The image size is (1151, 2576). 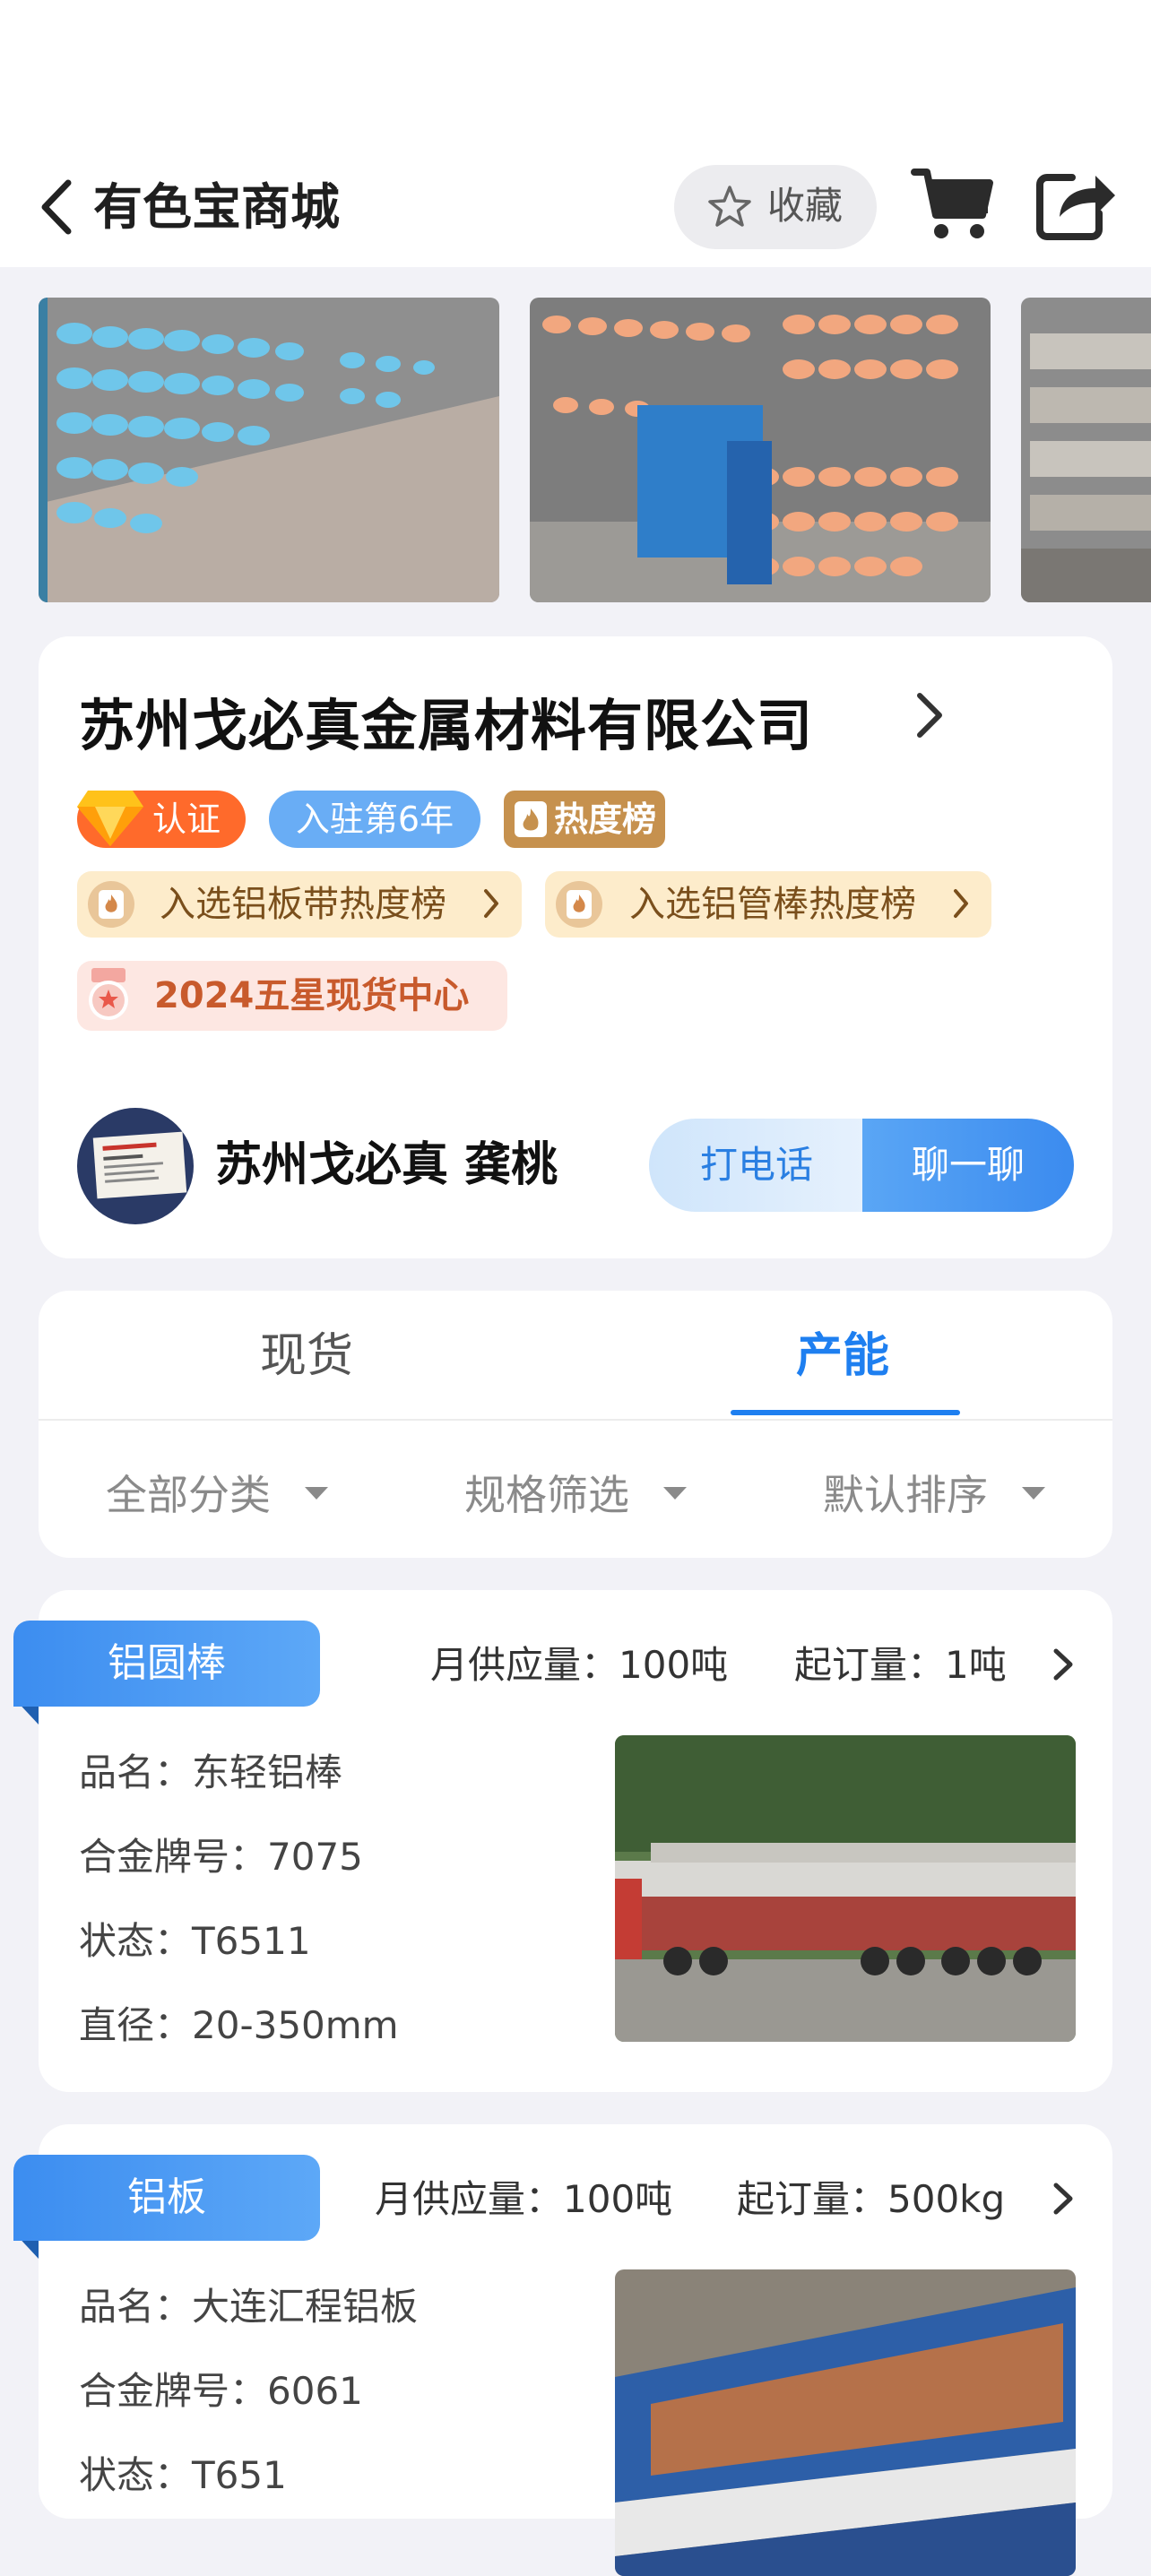 What do you see at coordinates (531, 819) in the screenshot?
I see `flame-icon` at bounding box center [531, 819].